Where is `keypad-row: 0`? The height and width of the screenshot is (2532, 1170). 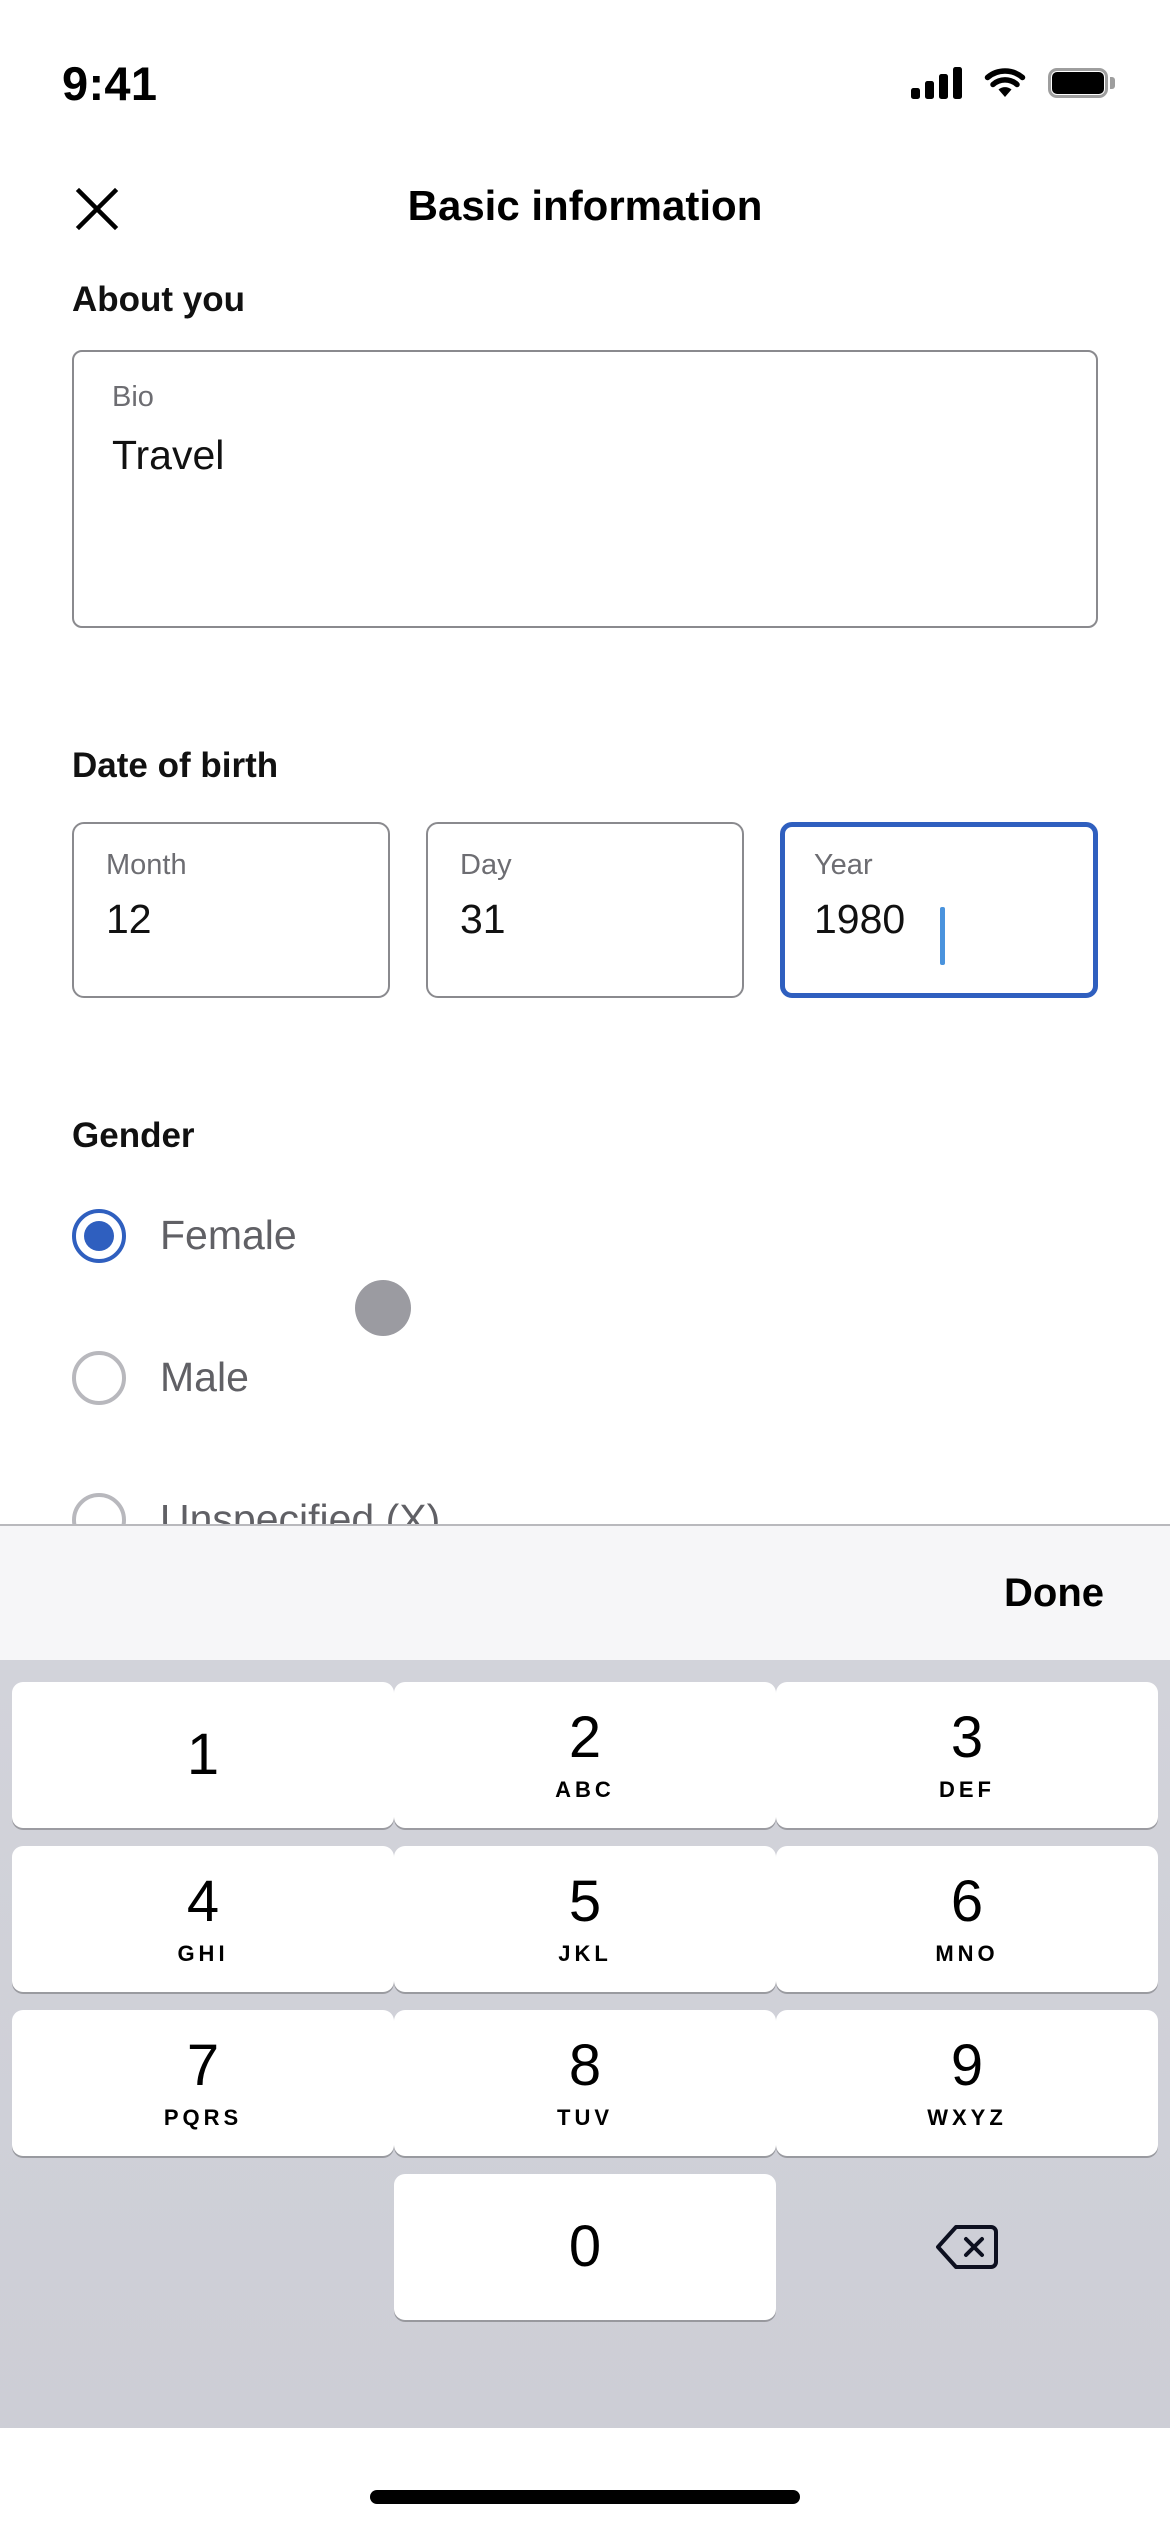 keypad-row: 0 is located at coordinates (585, 2247).